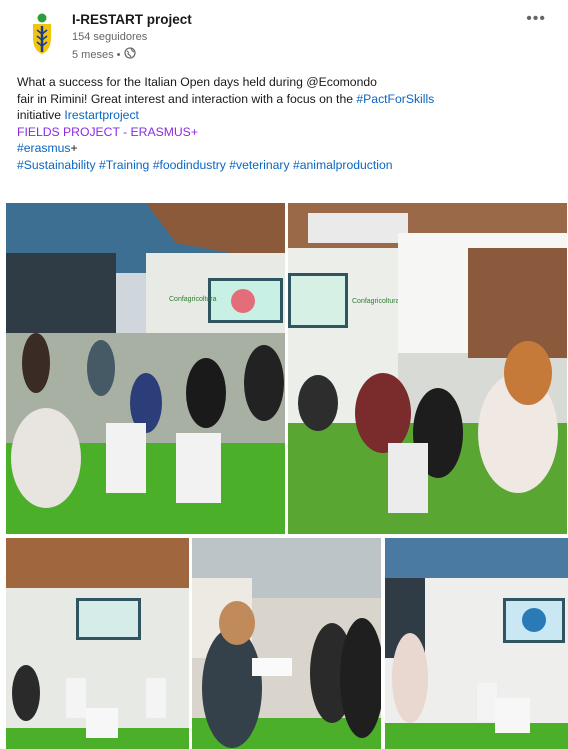  What do you see at coordinates (395, 99) in the screenshot?
I see `hashtag-link: #PactForSkills` at bounding box center [395, 99].